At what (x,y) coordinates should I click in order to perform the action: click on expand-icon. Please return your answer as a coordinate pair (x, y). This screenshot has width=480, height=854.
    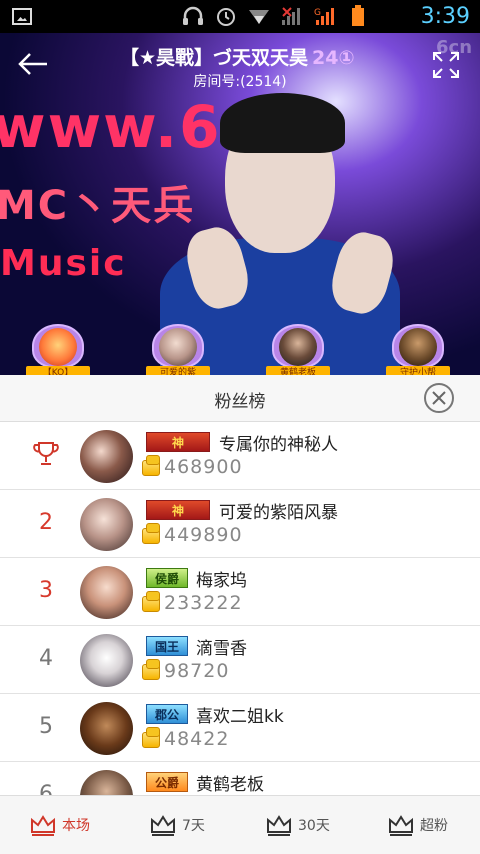
    Looking at the image, I should click on (446, 65).